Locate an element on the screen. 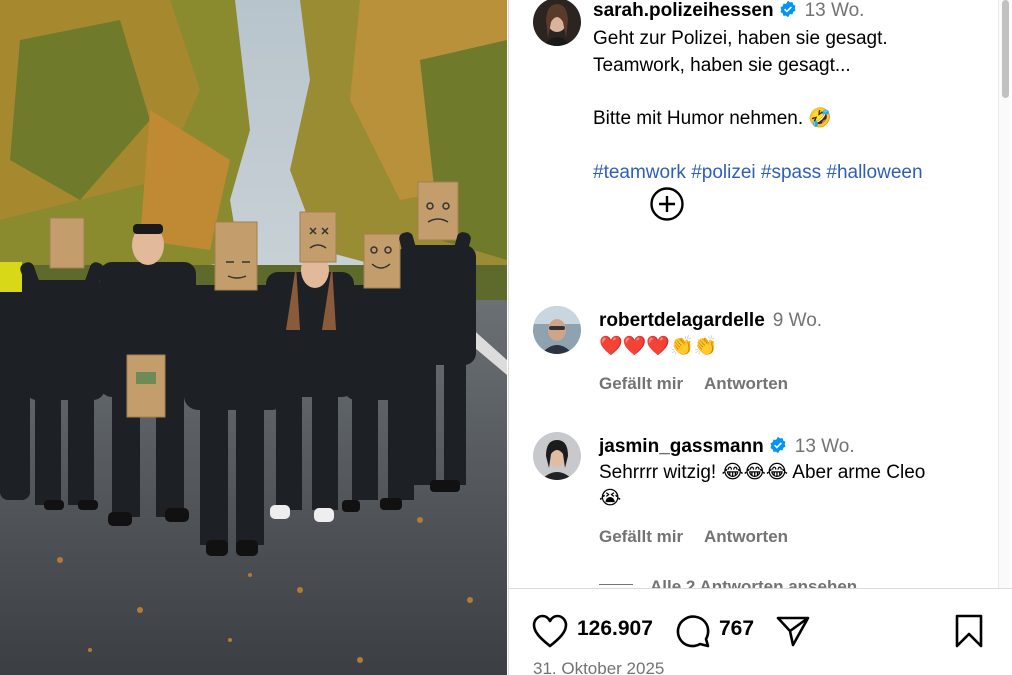  likes-count: 126.907 is located at coordinates (615, 629).